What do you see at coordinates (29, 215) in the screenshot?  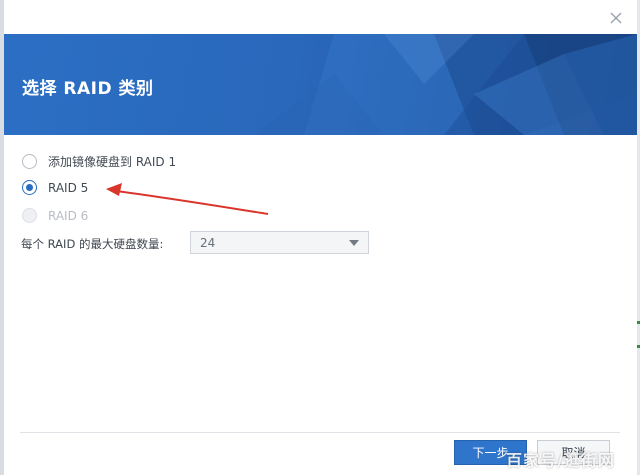 I see `radio-raid6` at bounding box center [29, 215].